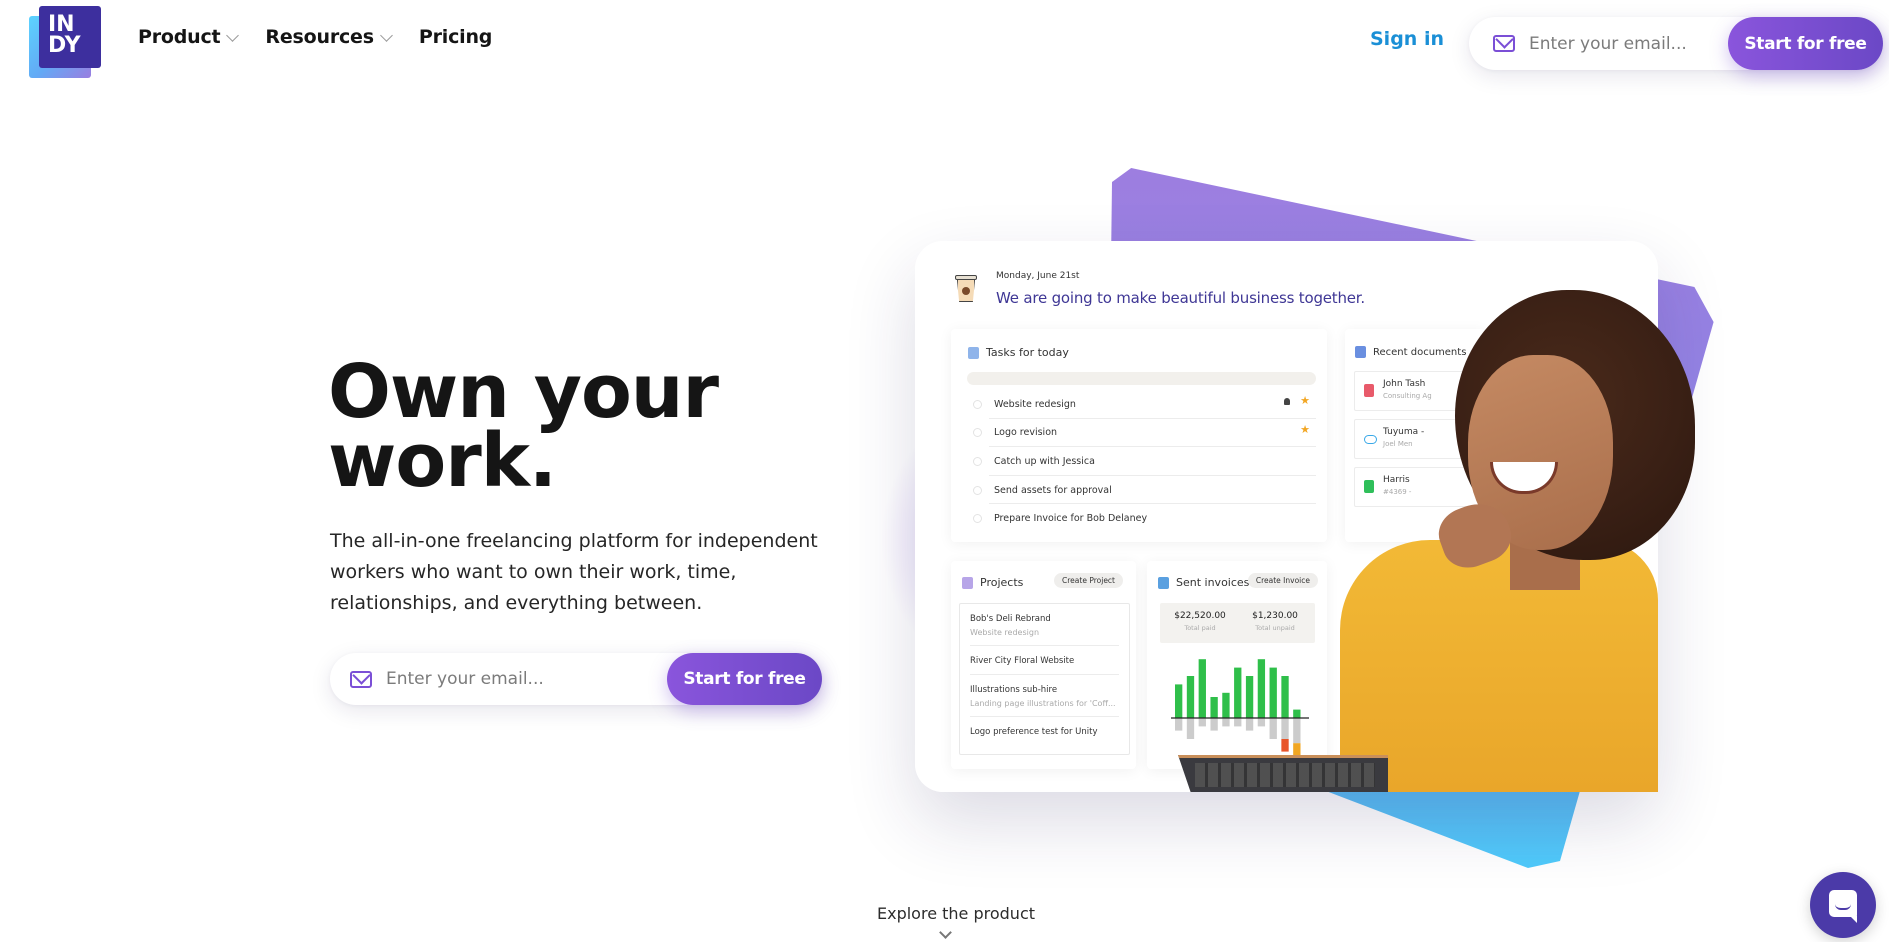  I want to click on sheet-icon, so click(1369, 486).